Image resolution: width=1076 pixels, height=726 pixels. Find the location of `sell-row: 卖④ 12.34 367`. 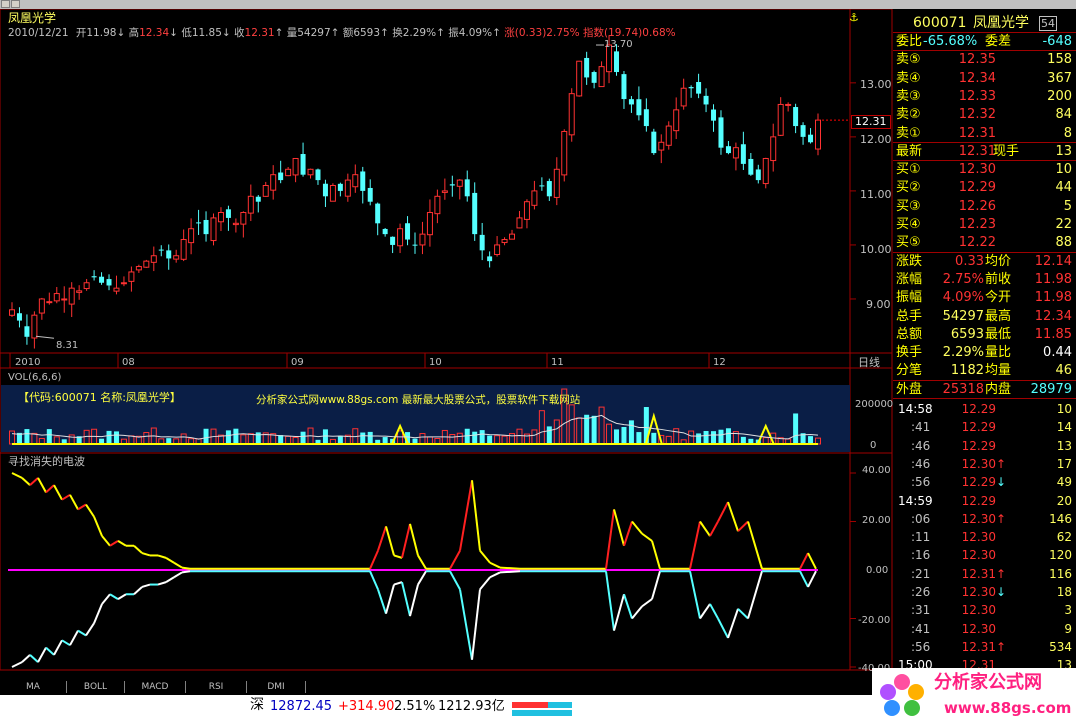

sell-row: 卖④ 12.34 367 is located at coordinates (984, 79).